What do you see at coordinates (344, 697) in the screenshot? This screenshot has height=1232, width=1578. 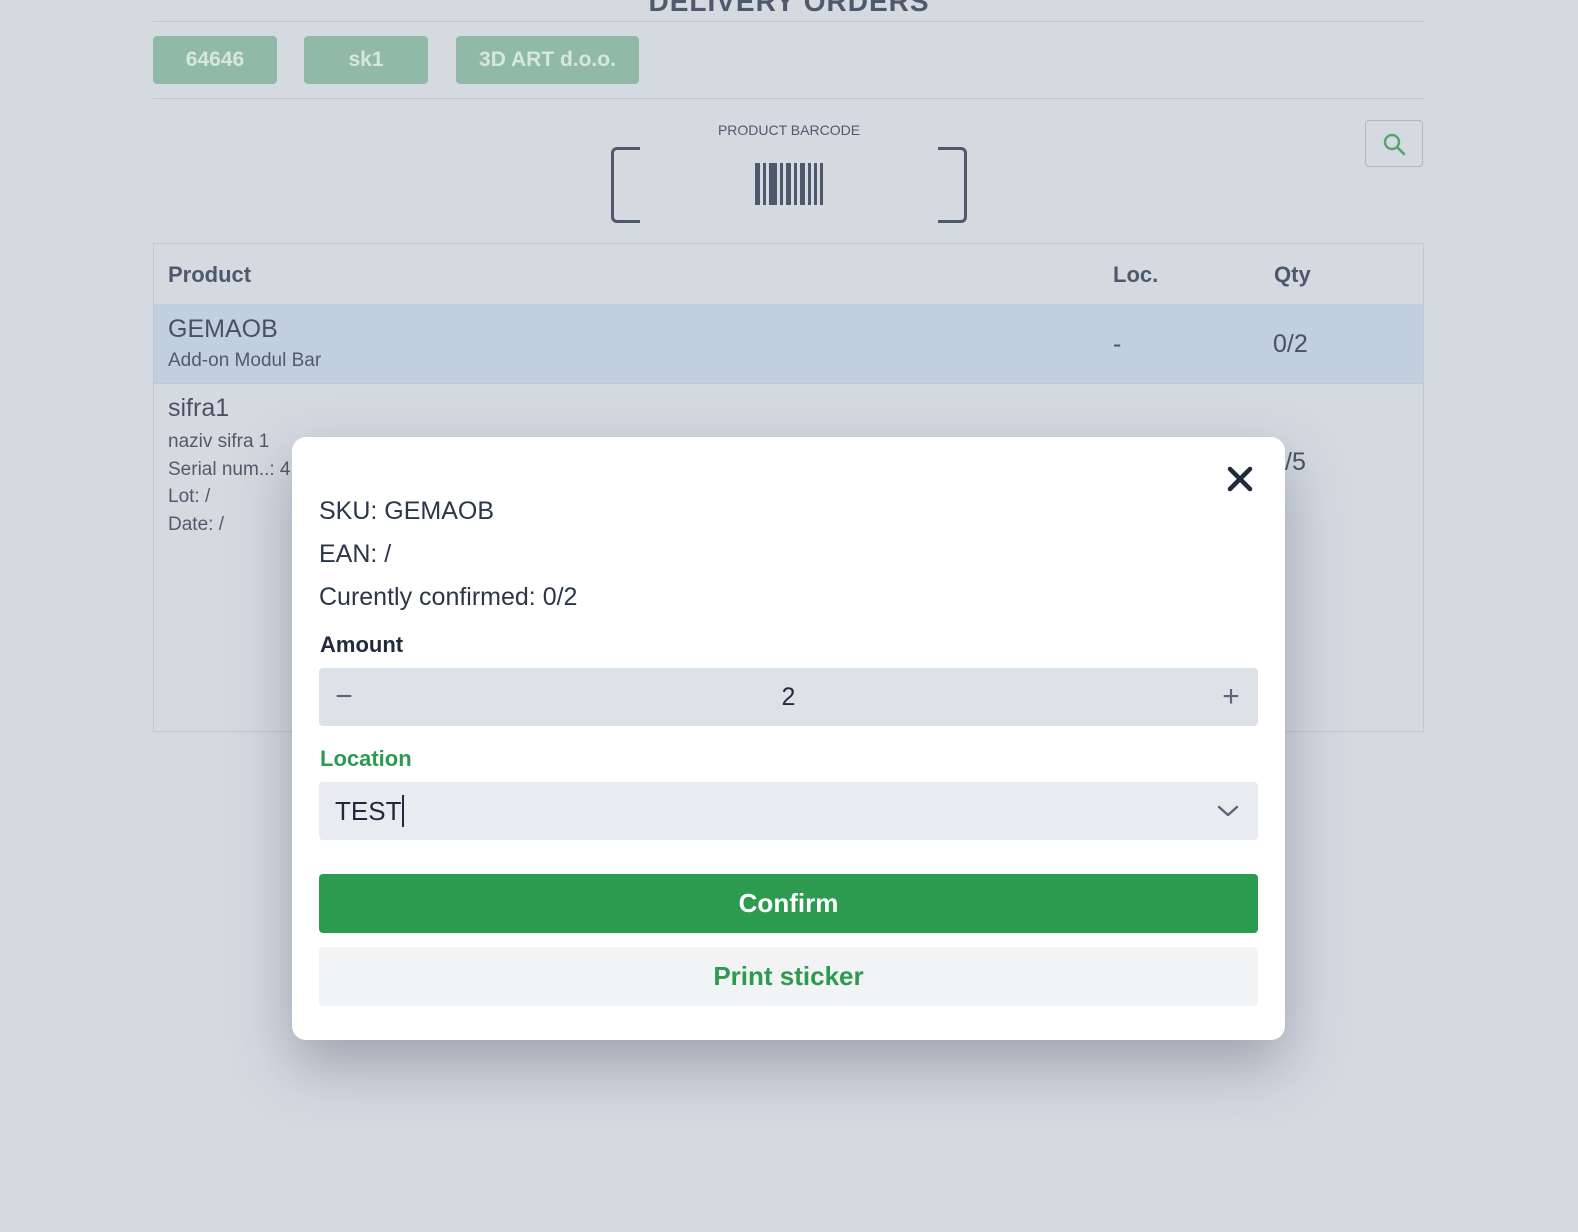 I see `decrement-button: −` at bounding box center [344, 697].